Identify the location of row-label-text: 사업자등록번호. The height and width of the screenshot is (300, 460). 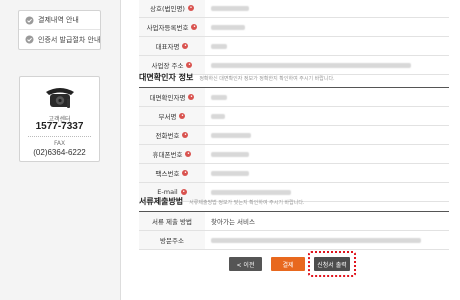
(167, 28).